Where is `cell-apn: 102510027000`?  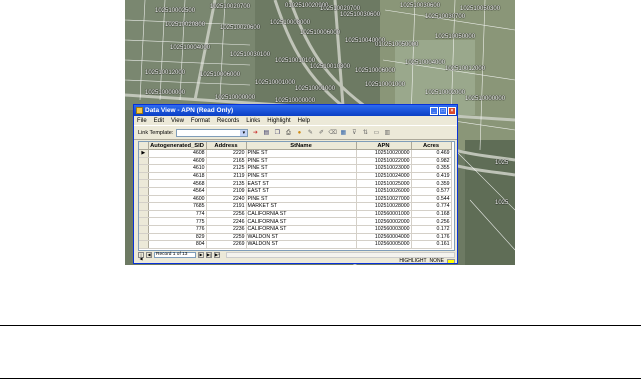
cell-apn: 102510027000 is located at coordinates (384, 199).